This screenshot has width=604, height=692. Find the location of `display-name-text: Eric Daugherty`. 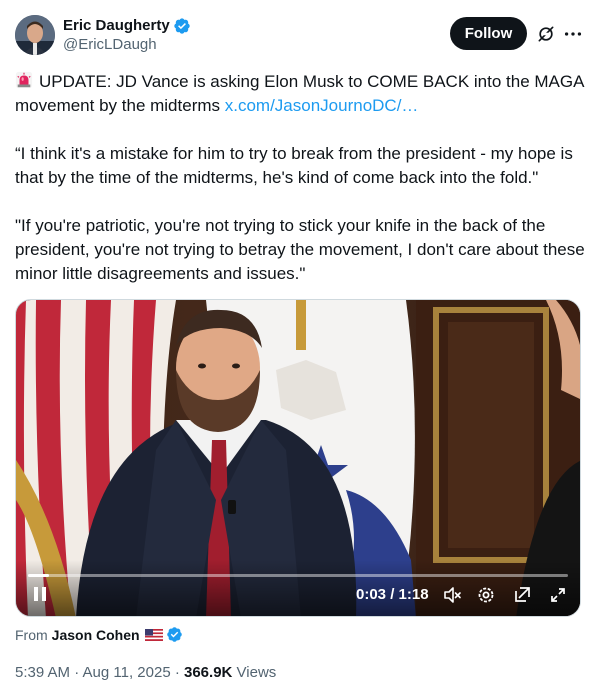

display-name-text: Eric Daugherty is located at coordinates (116, 25).